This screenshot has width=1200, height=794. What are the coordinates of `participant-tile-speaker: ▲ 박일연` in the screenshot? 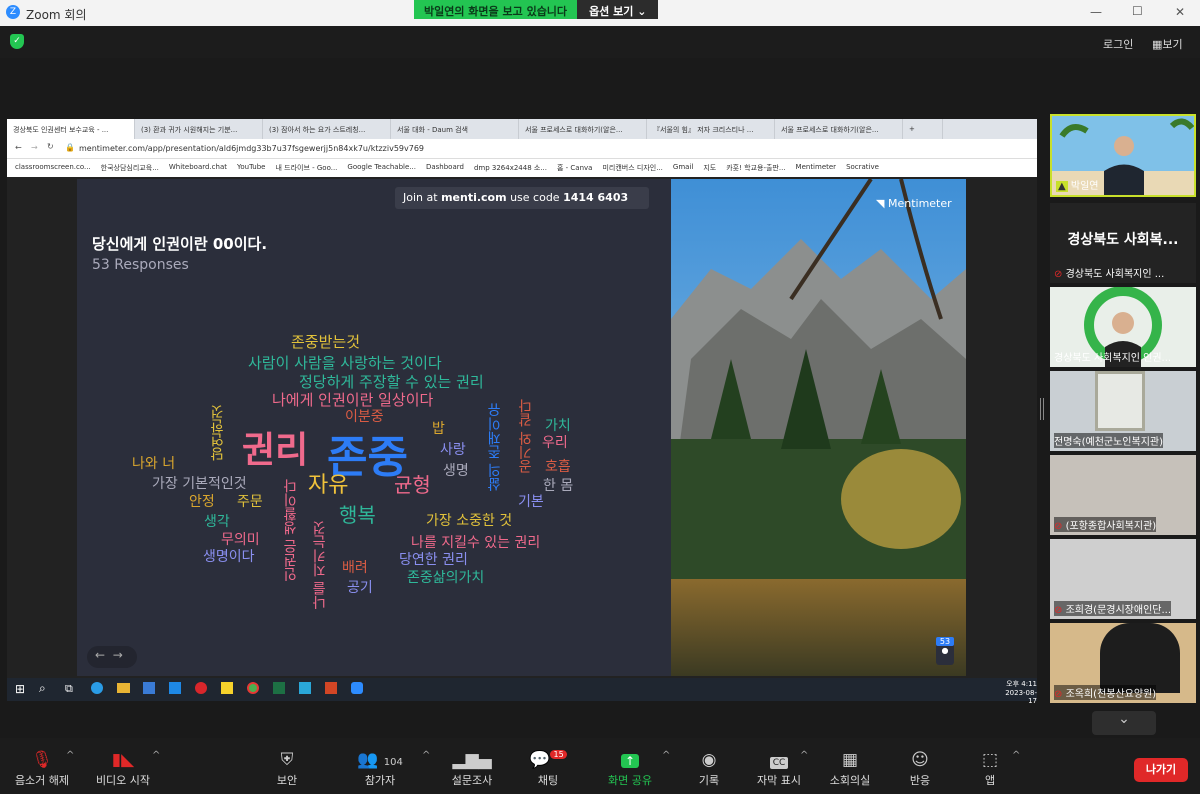 It's located at (1123, 155).